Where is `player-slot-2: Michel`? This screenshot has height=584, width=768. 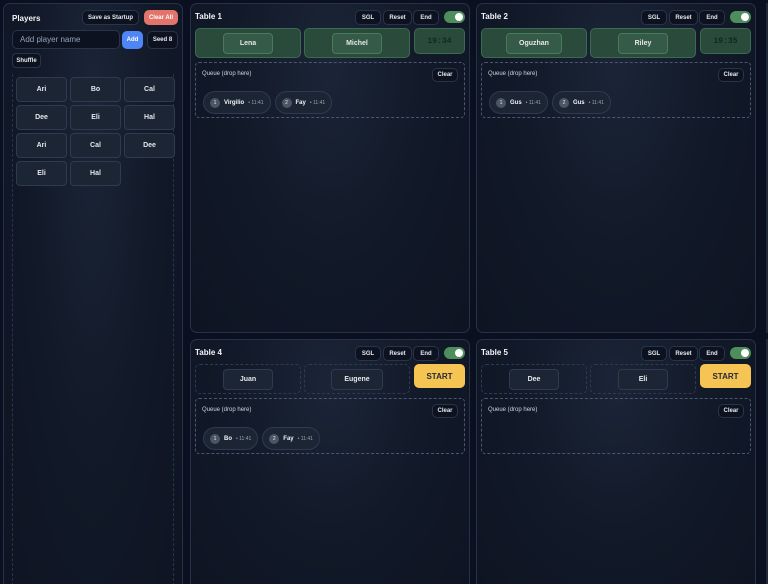
player-slot-2: Michel is located at coordinates (357, 43).